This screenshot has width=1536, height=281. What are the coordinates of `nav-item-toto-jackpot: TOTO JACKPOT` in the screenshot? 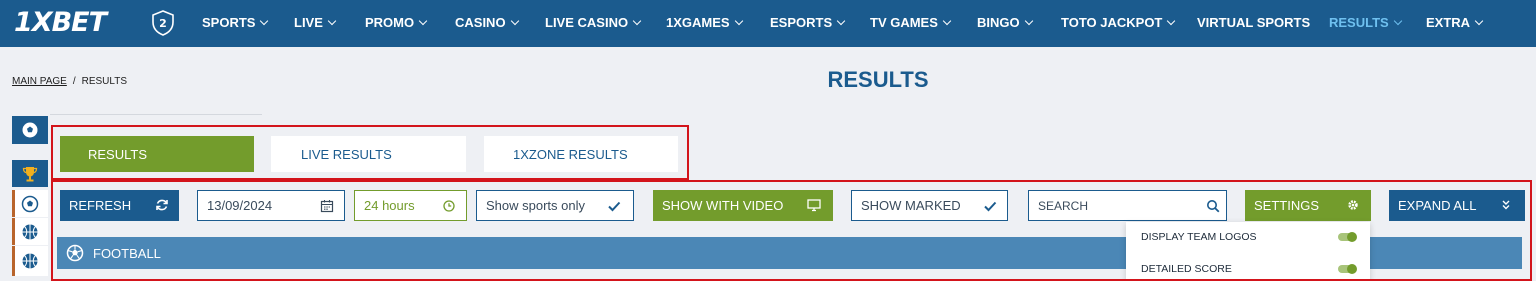 It's located at (1118, 22).